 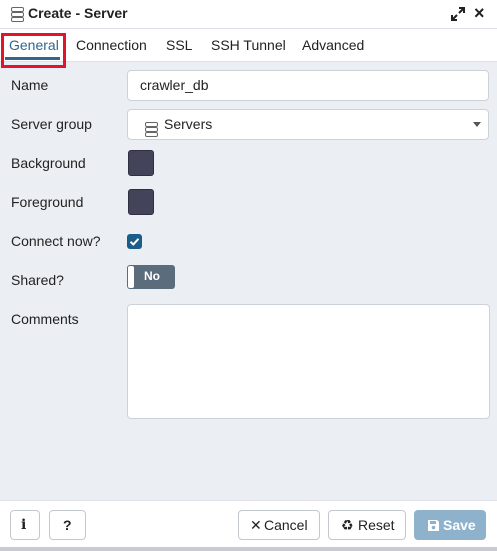 I want to click on chevron-down-icon, so click(x=477, y=124).